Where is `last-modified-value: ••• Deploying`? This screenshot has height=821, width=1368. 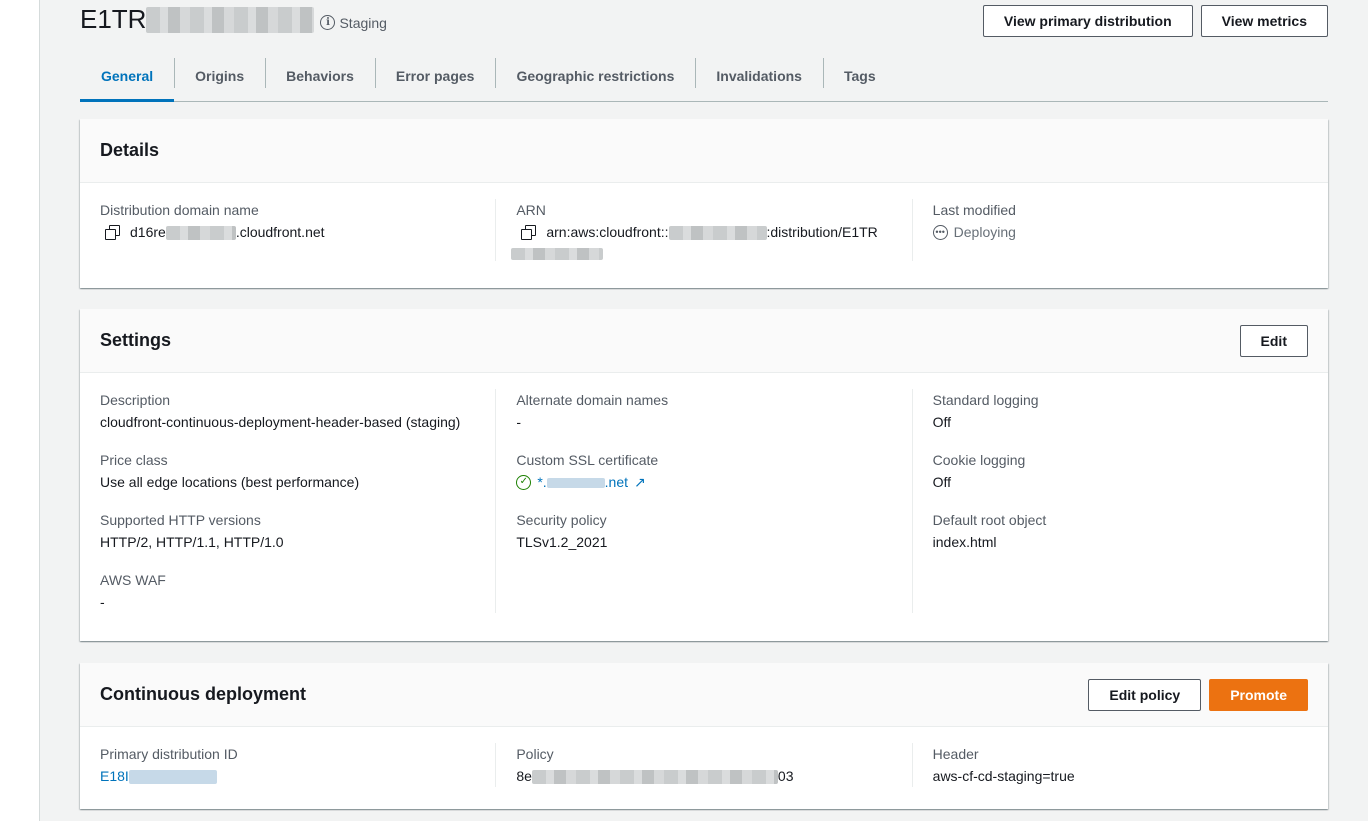
last-modified-value: ••• Deploying is located at coordinates (1120, 232).